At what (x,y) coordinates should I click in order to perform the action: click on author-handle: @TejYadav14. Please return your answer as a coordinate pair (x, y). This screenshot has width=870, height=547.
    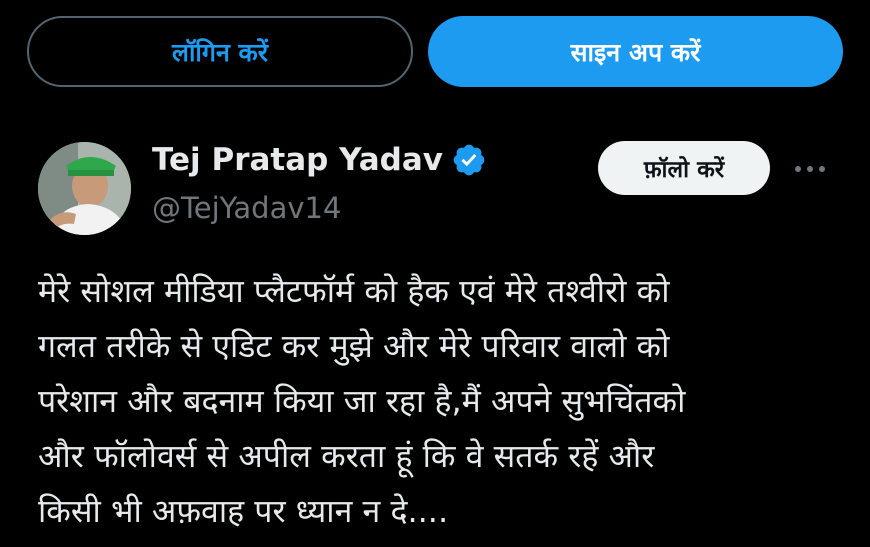
    Looking at the image, I should click on (246, 208).